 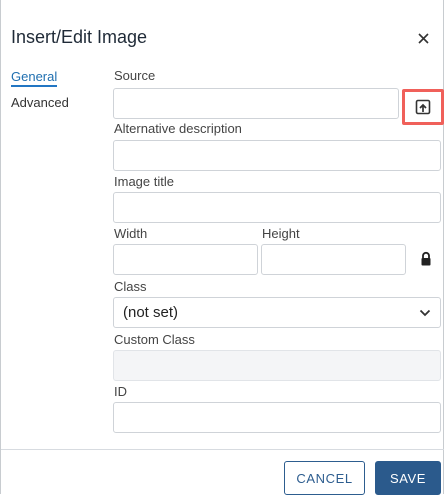 I want to click on image-title-label: Image title, so click(x=144, y=181).